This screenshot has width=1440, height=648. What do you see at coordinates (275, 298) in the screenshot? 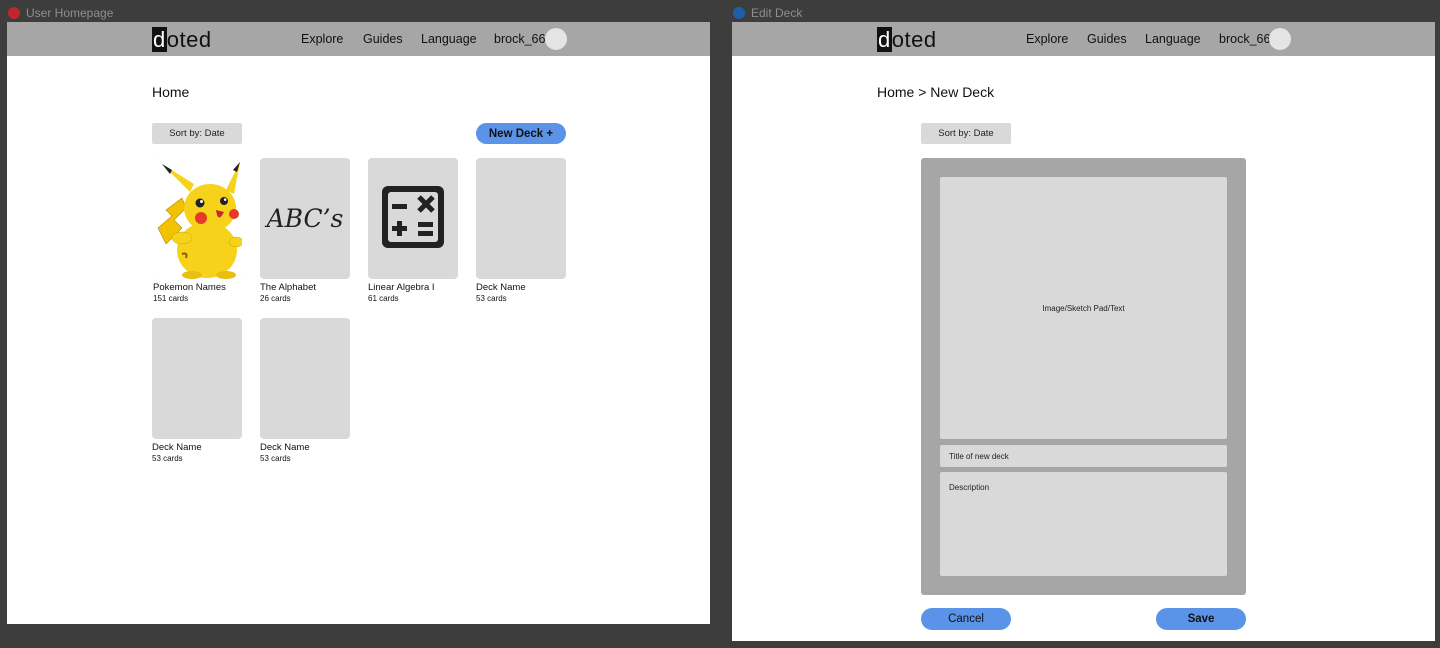
I see `deck-card-count: 26 cards` at bounding box center [275, 298].